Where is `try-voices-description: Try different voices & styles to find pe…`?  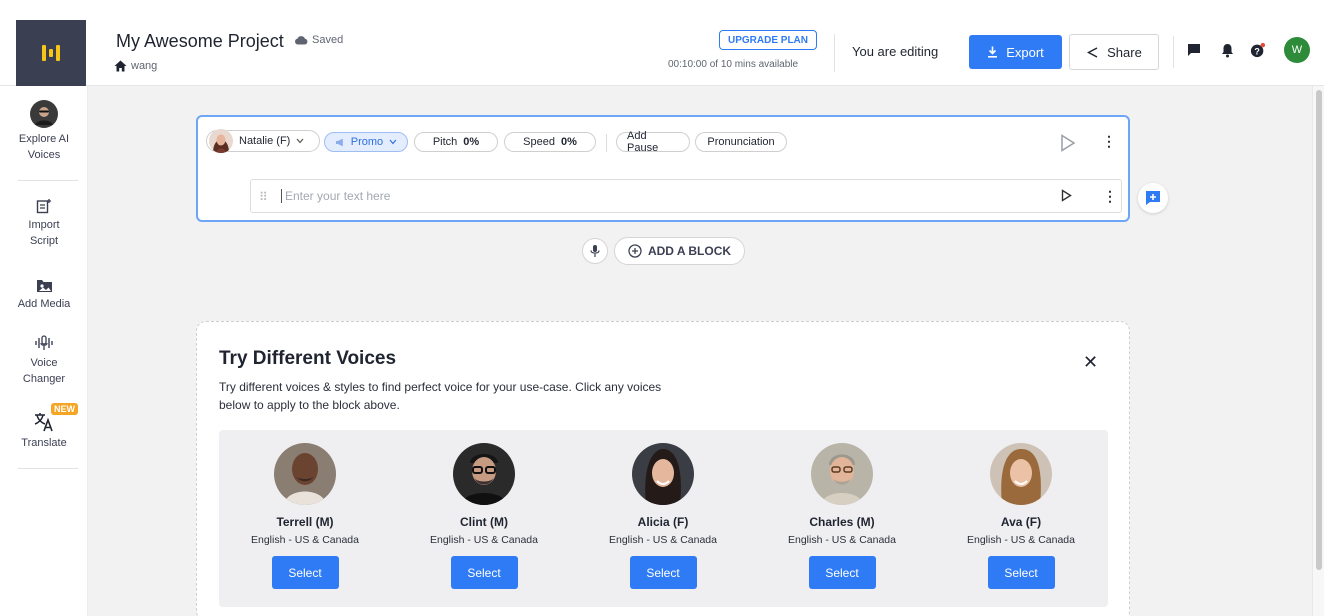
try-voices-description: Try different voices & styles to find pe… is located at coordinates (440, 396).